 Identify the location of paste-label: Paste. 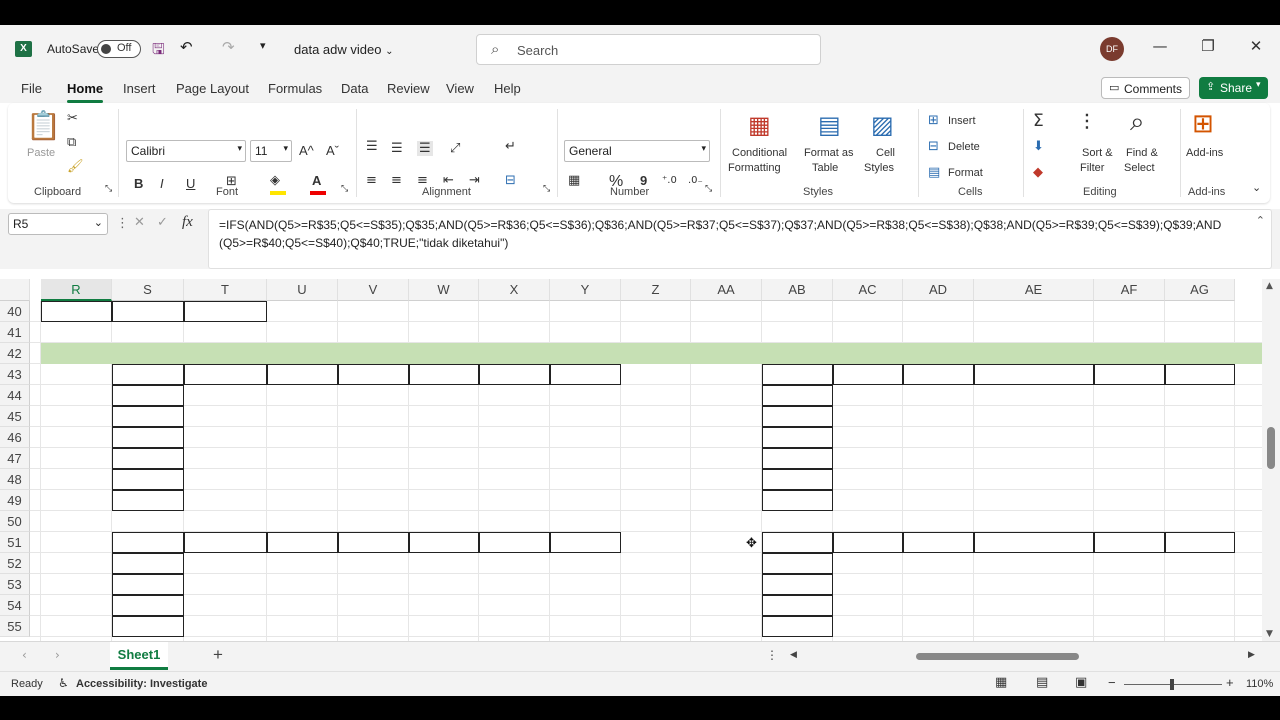
(41, 153).